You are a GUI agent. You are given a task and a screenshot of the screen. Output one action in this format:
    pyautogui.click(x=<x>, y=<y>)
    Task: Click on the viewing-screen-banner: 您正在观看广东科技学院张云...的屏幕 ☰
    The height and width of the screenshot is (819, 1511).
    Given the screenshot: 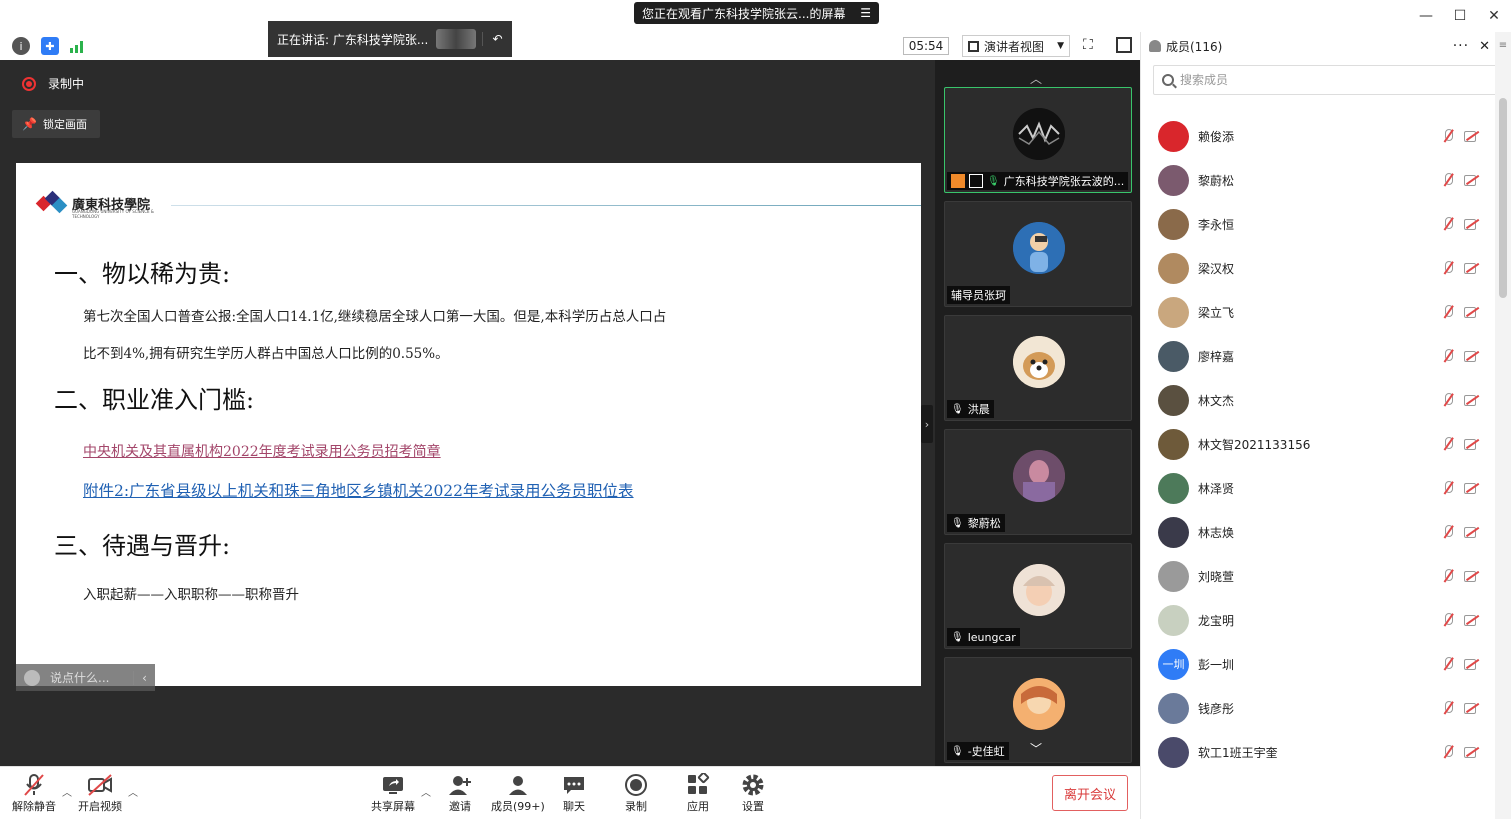 What is the action you would take?
    pyautogui.click(x=756, y=13)
    